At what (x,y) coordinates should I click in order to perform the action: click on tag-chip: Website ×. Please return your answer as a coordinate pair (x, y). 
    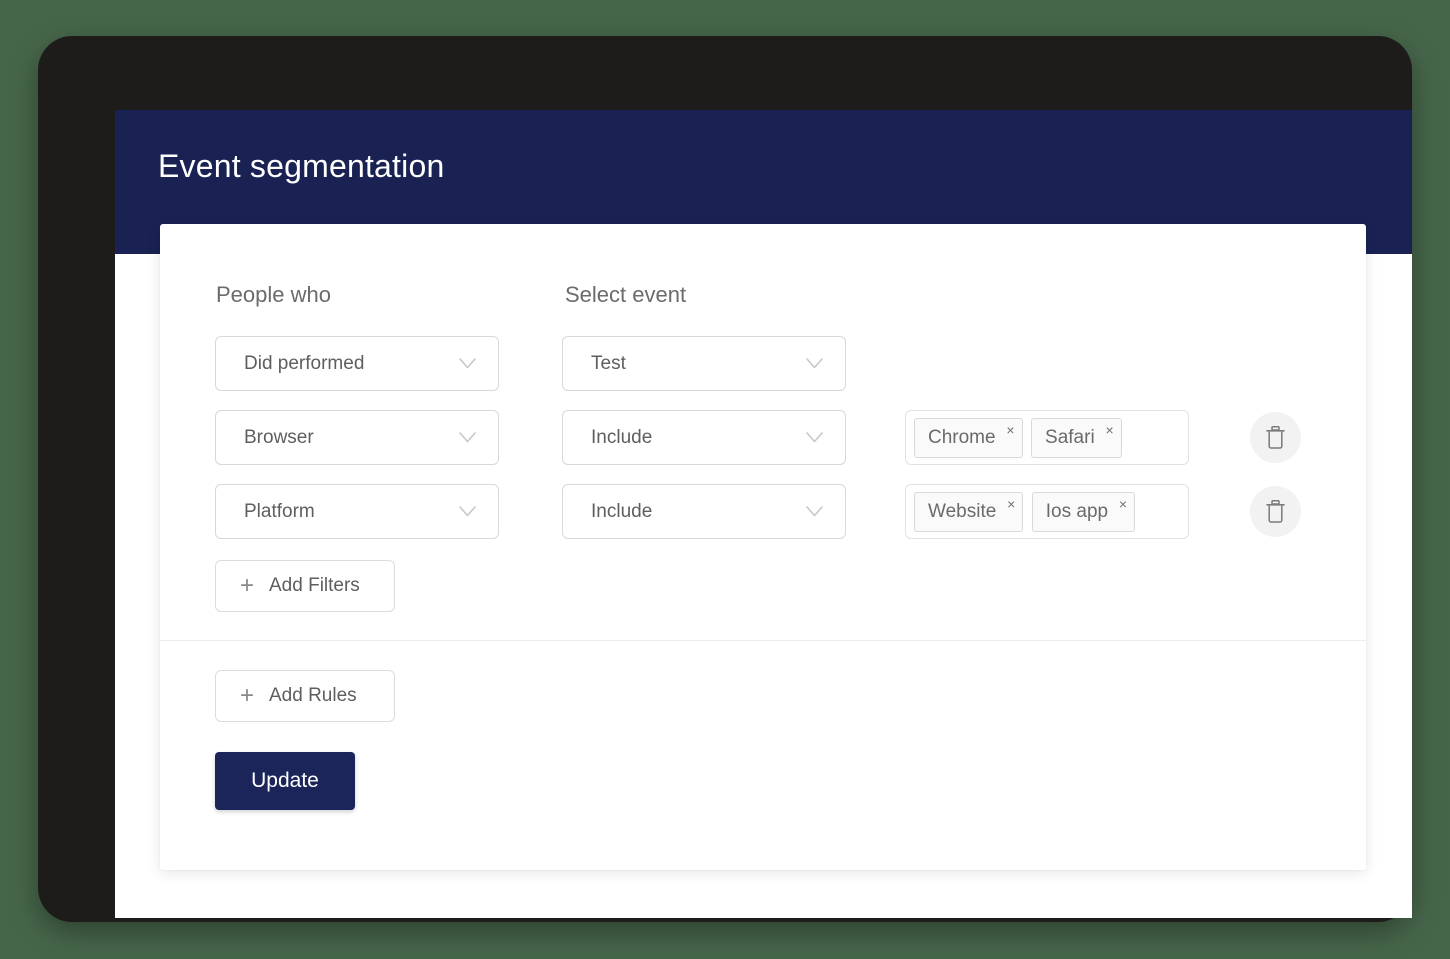
    Looking at the image, I should click on (969, 512).